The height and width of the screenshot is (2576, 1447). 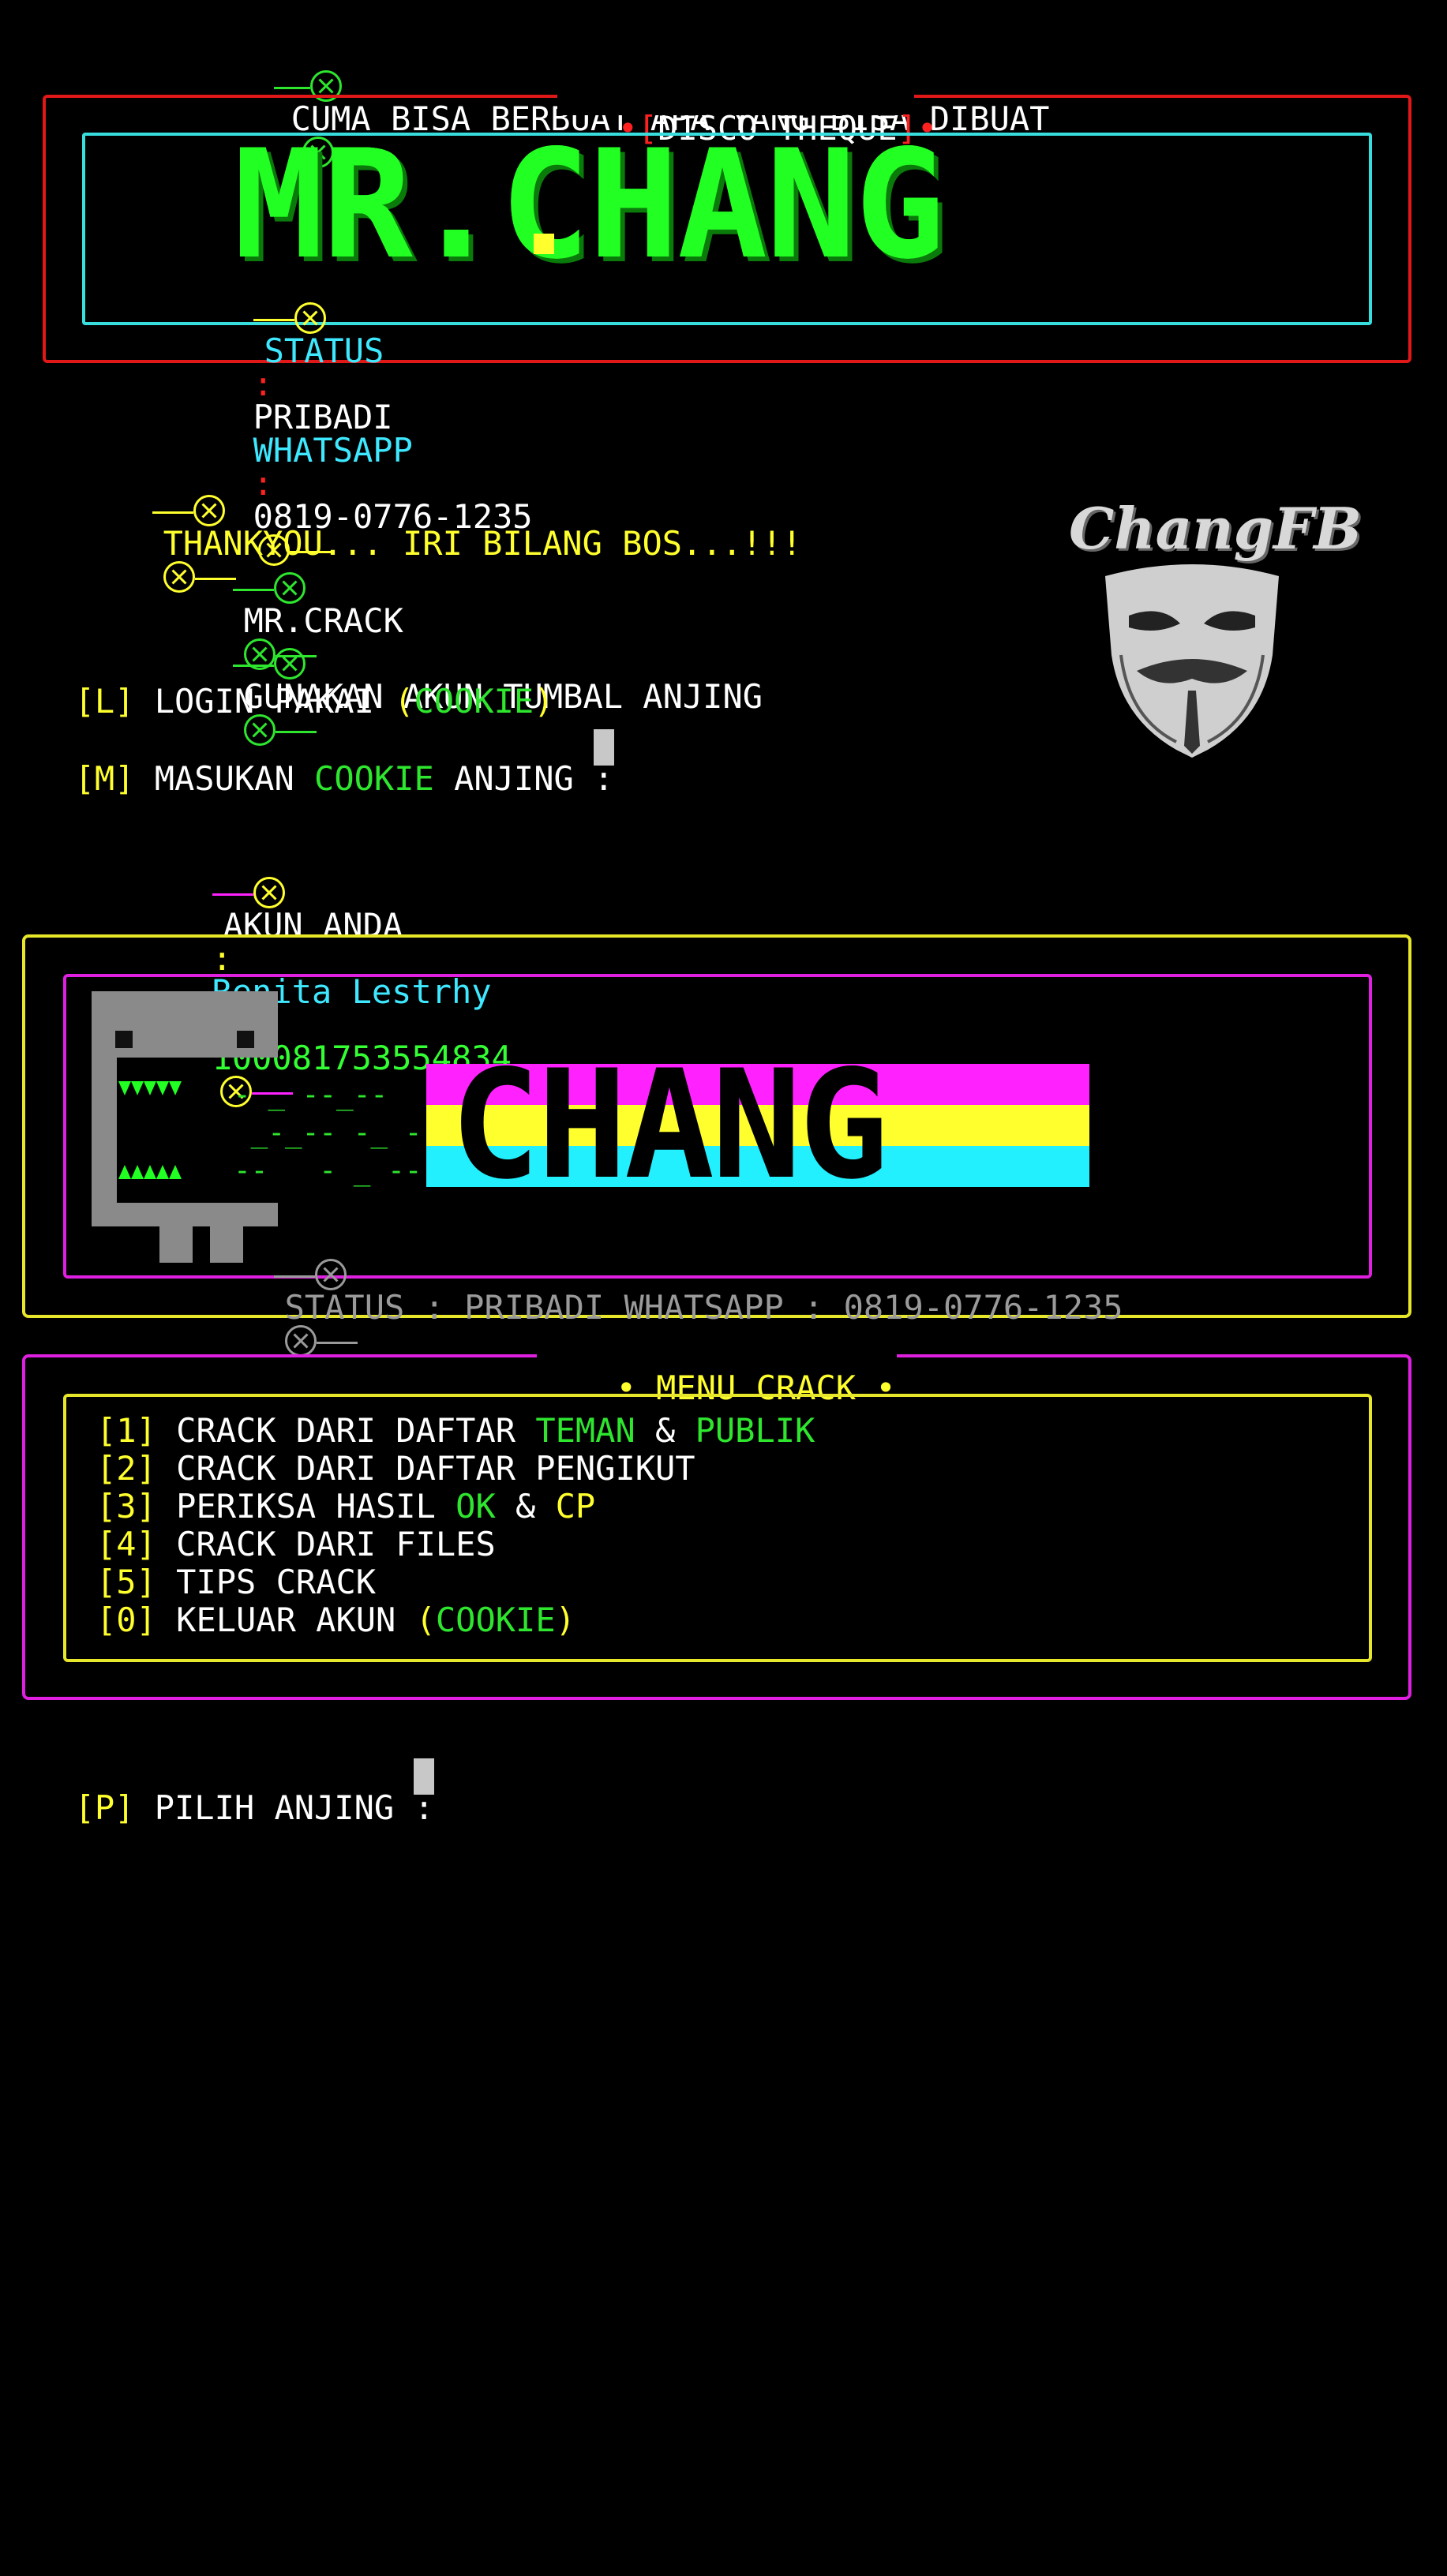 What do you see at coordinates (104, 701) in the screenshot?
I see `login-option-key: [L]` at bounding box center [104, 701].